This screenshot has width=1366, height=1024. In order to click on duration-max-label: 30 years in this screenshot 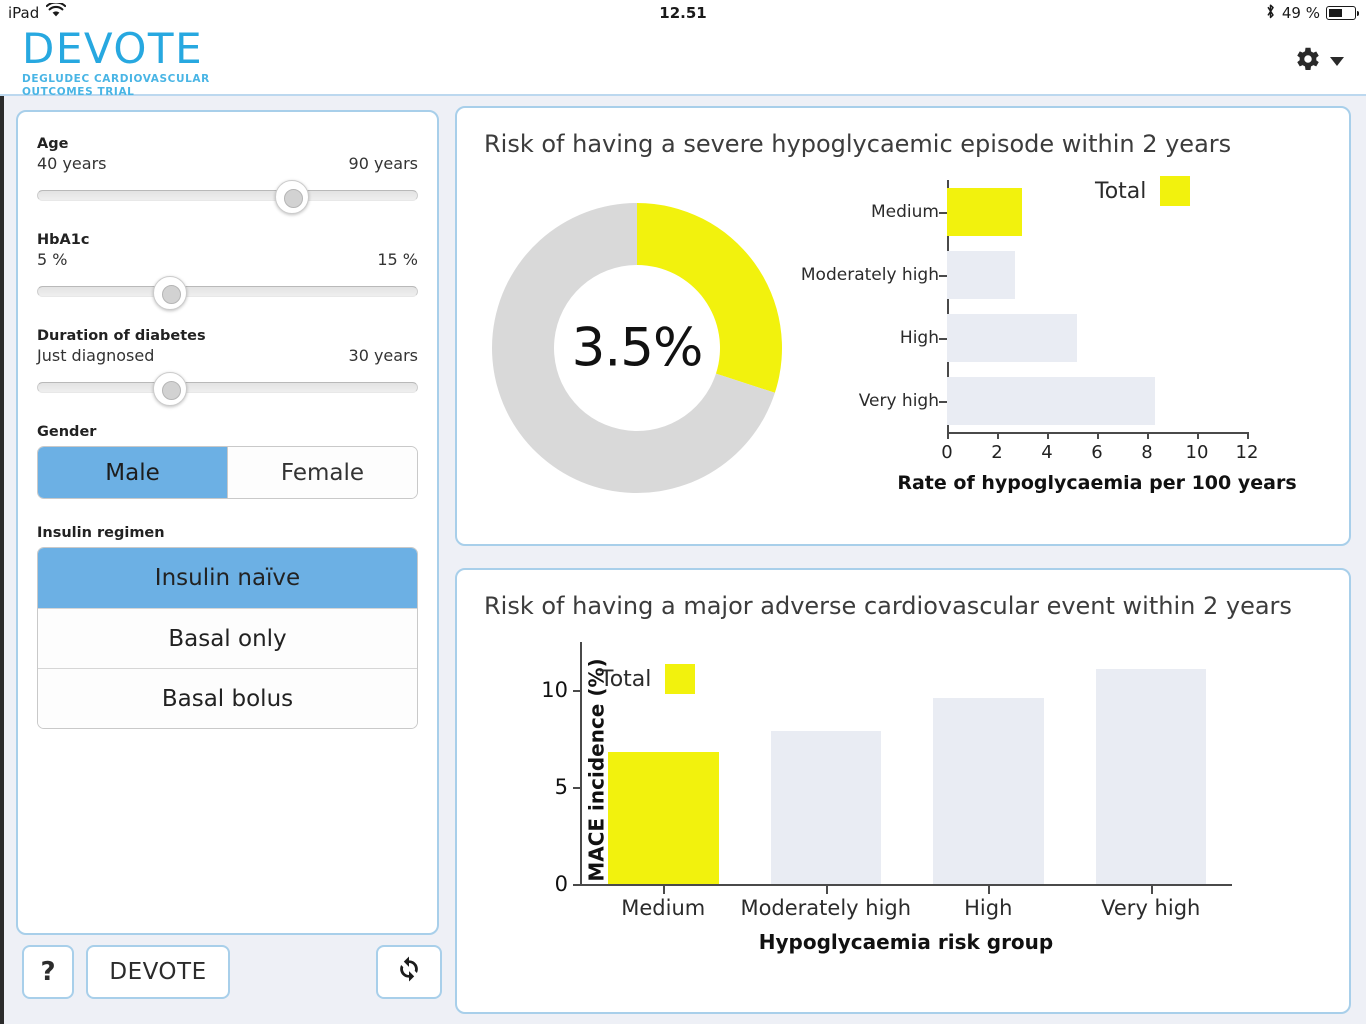, I will do `click(383, 355)`.